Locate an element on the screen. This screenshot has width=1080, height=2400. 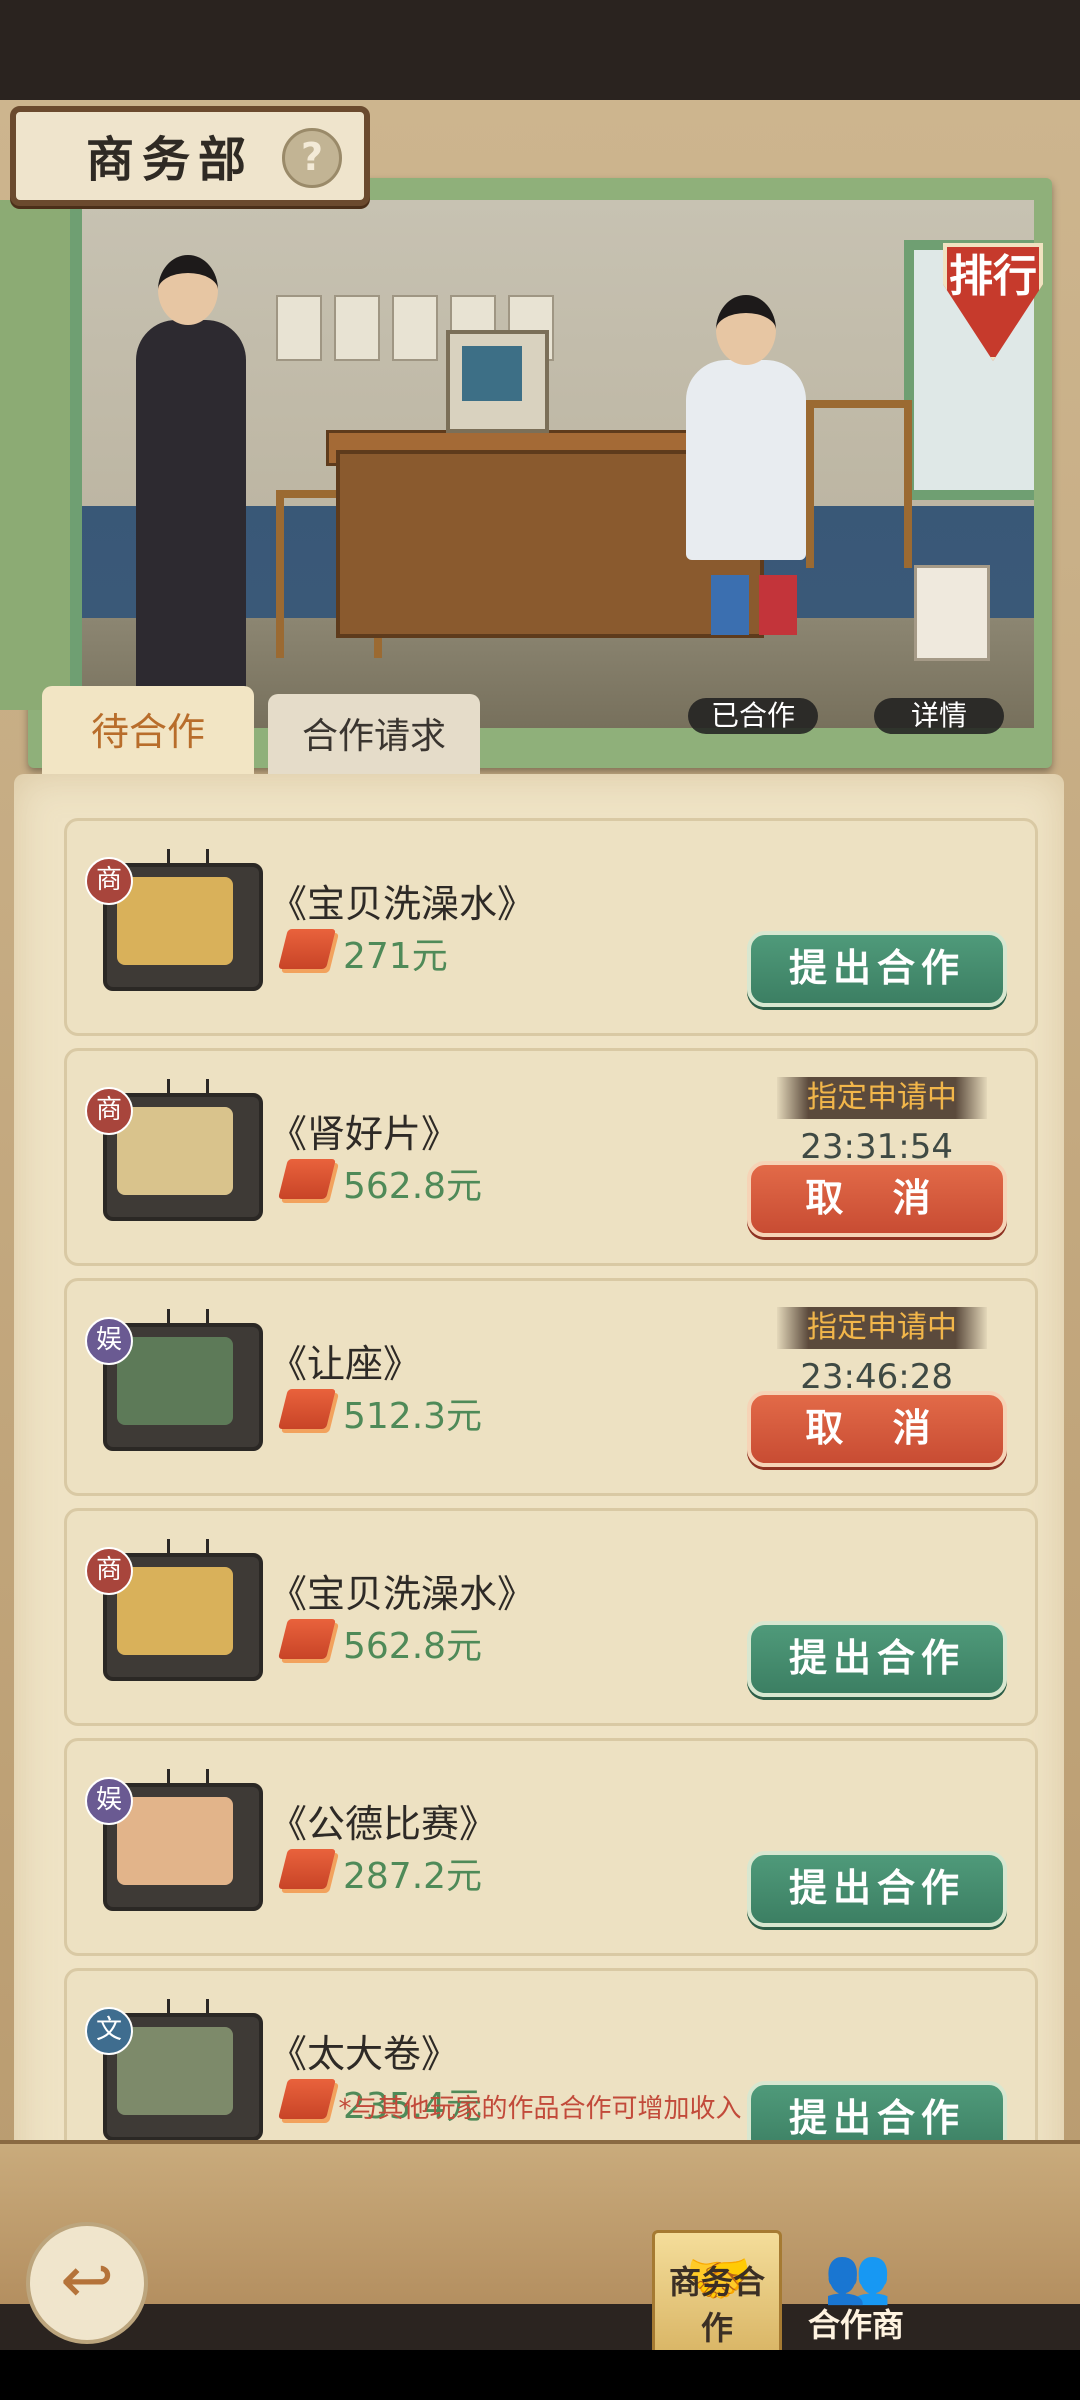
page-title: 商务部 is located at coordinates (170, 160).